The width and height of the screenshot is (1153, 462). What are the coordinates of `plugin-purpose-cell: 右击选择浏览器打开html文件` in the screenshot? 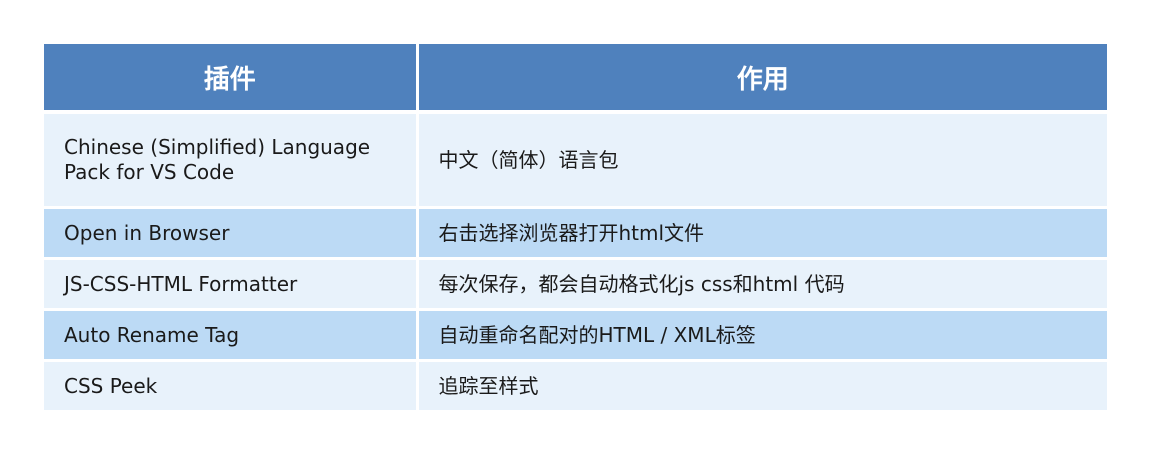 It's located at (762, 233).